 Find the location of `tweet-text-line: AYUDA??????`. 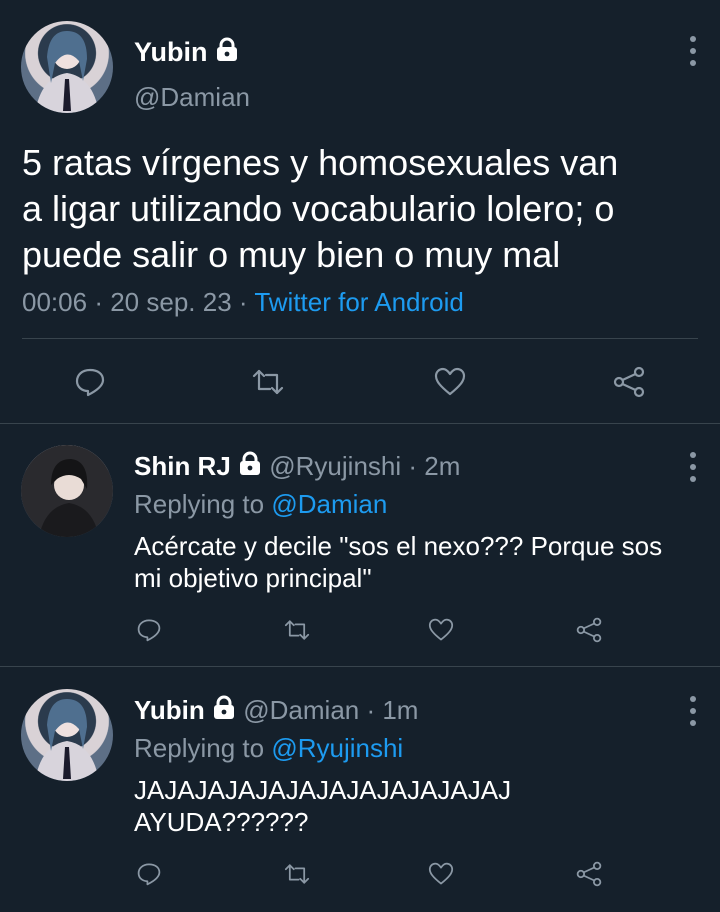

tweet-text-line: AYUDA?????? is located at coordinates (221, 822).